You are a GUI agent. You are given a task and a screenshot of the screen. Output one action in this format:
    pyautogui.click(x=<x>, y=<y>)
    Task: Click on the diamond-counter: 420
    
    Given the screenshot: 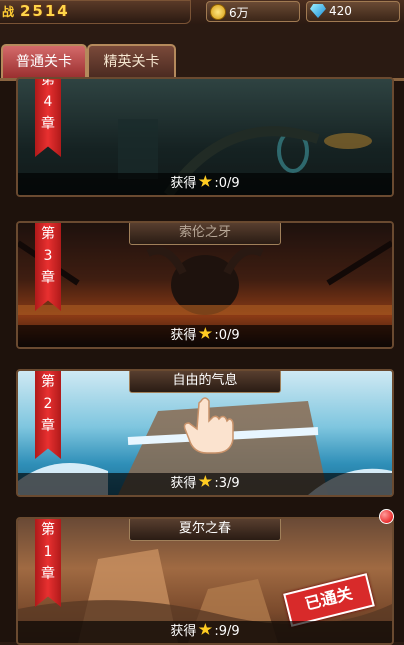 What is the action you would take?
    pyautogui.click(x=353, y=11)
    